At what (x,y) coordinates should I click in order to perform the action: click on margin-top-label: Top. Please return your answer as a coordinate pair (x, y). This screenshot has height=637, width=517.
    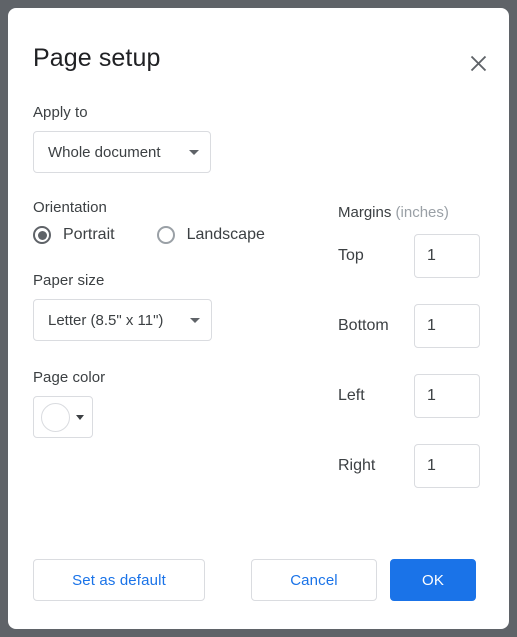
    Looking at the image, I should click on (351, 255).